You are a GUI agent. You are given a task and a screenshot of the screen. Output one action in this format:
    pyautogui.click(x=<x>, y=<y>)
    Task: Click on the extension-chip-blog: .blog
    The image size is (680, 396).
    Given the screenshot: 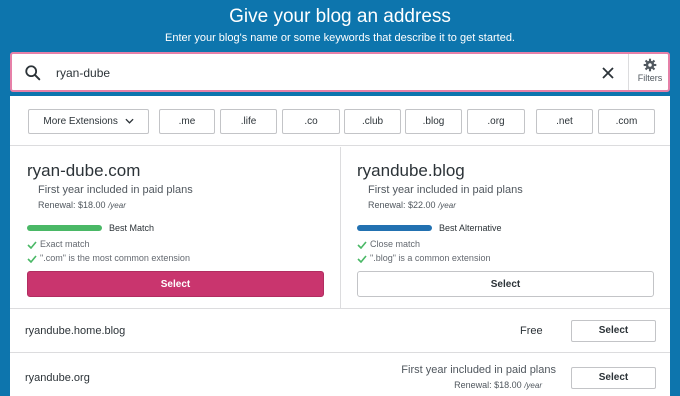 What is the action you would take?
    pyautogui.click(x=433, y=121)
    